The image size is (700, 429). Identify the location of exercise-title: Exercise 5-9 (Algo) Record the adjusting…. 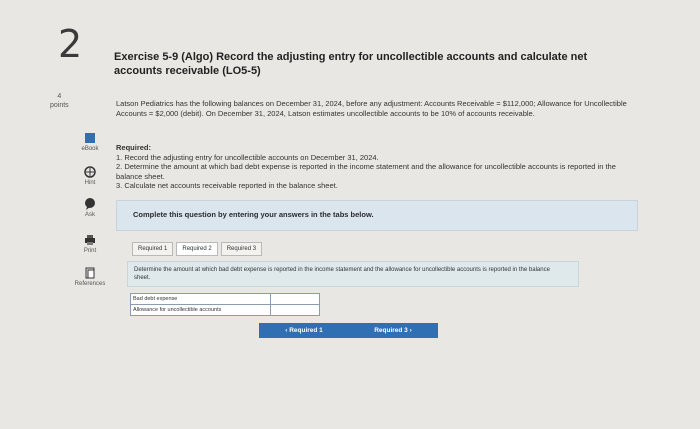
(351, 64).